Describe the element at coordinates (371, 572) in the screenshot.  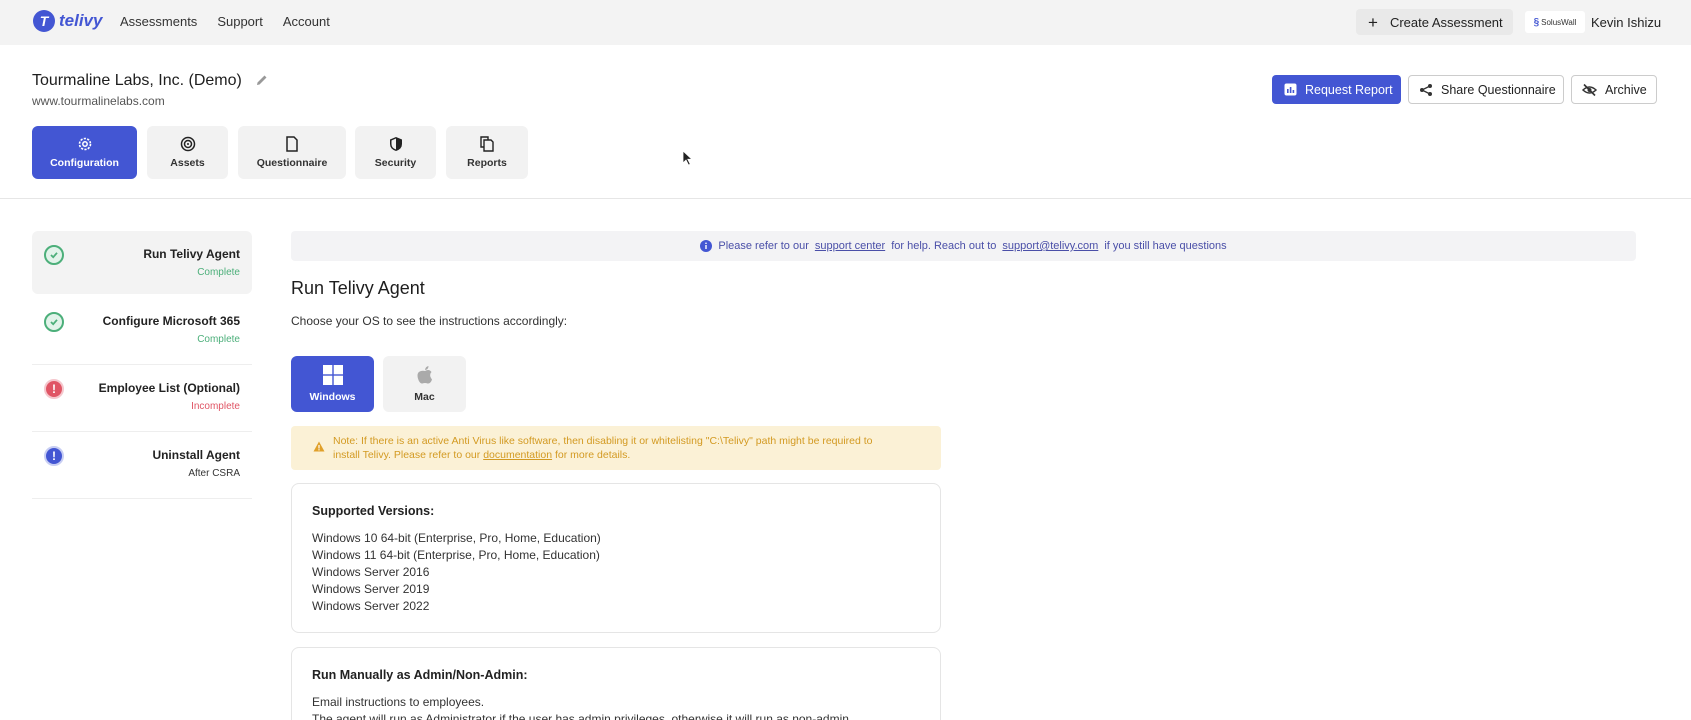
I see `version-item: Windows Server 2016` at that location.